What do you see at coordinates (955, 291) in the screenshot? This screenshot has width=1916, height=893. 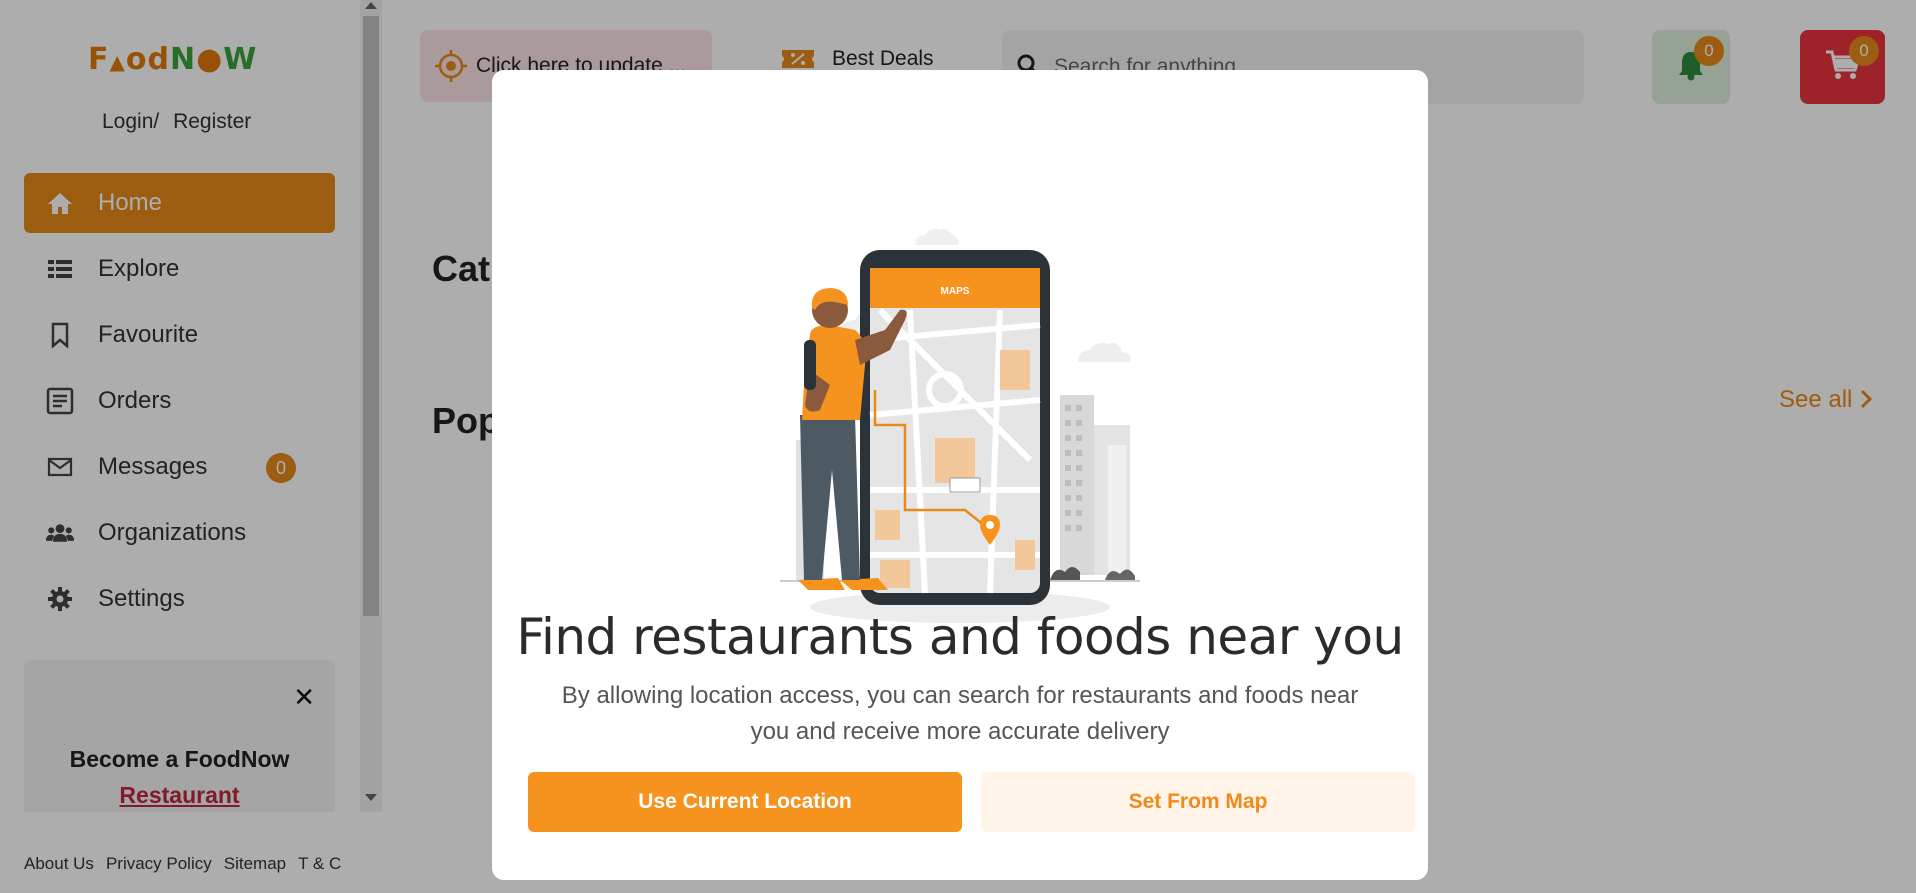 I see `phone-screen-title: MAPS` at bounding box center [955, 291].